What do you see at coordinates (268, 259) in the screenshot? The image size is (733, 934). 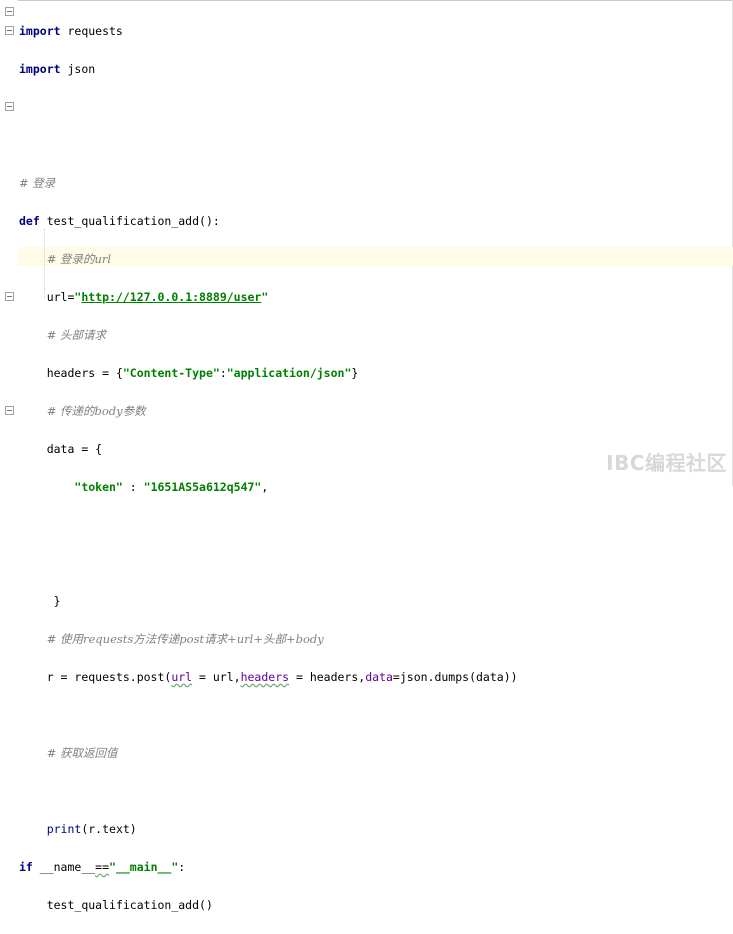 I see `code-line-7: # 登录的url` at bounding box center [268, 259].